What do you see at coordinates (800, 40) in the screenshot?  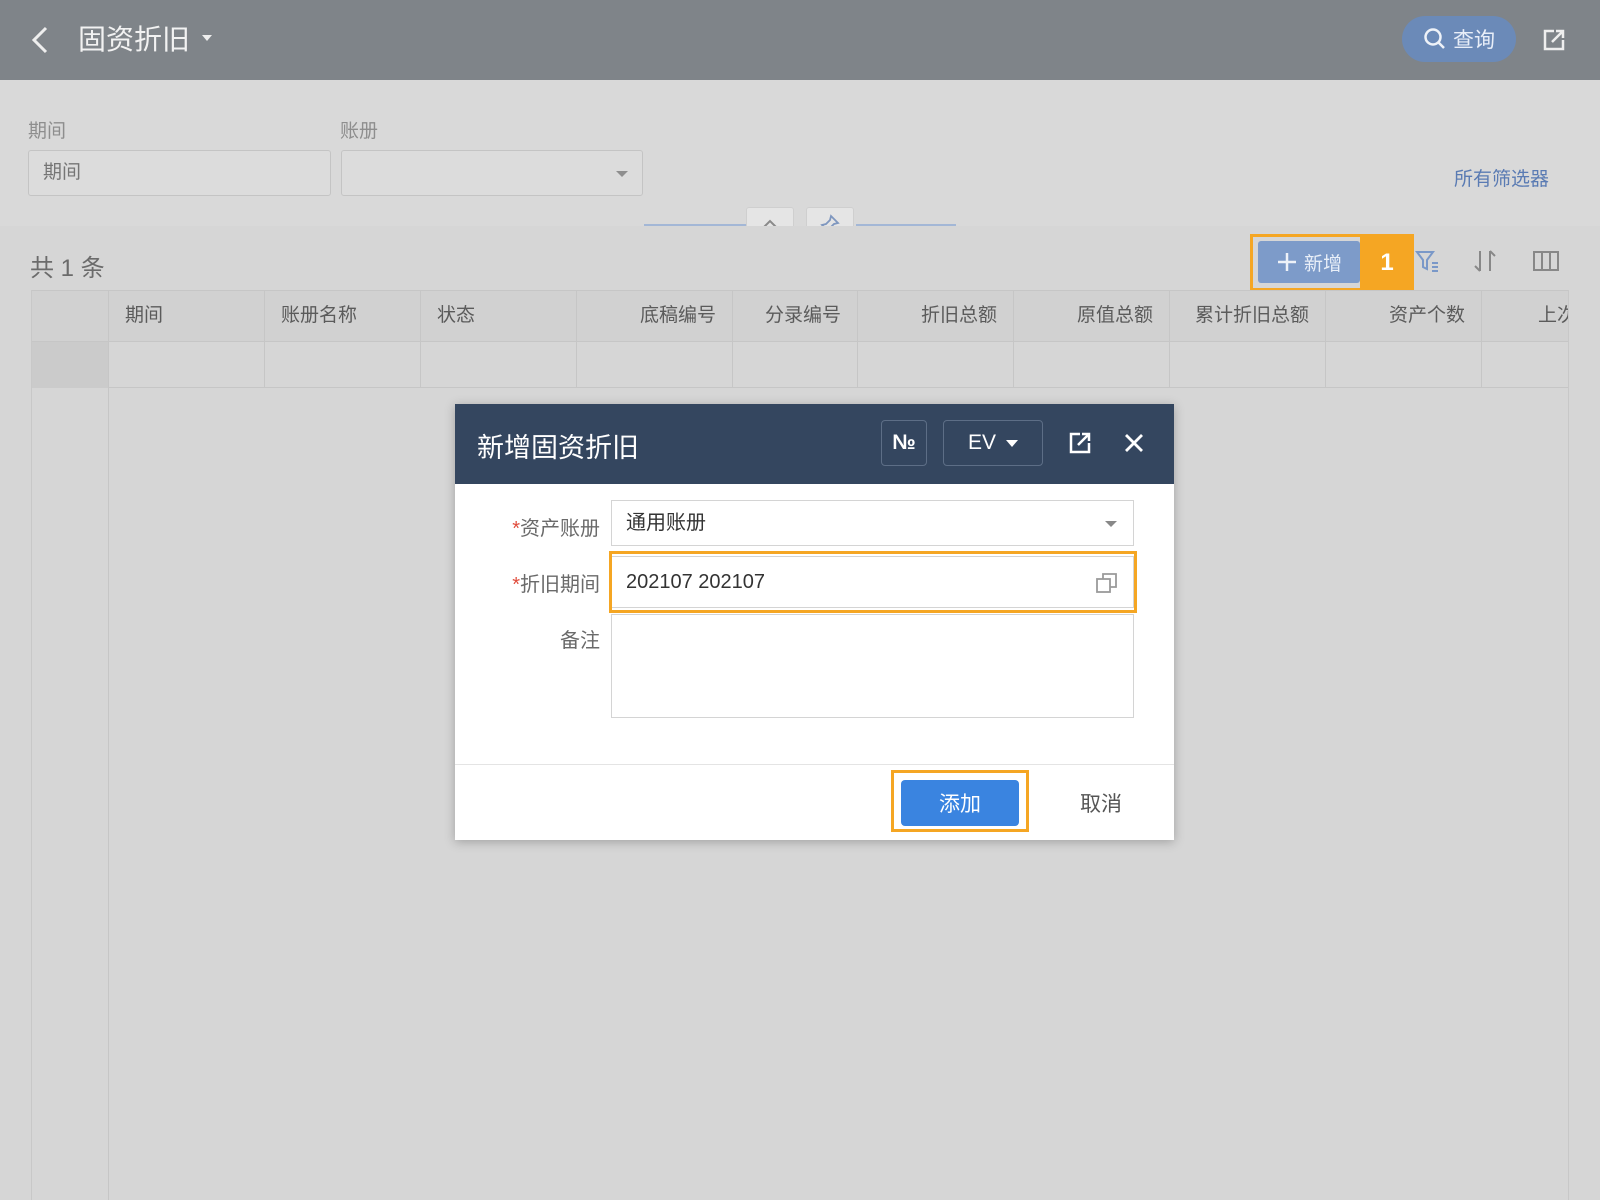 I see `top-bar: 固资折旧 查询` at bounding box center [800, 40].